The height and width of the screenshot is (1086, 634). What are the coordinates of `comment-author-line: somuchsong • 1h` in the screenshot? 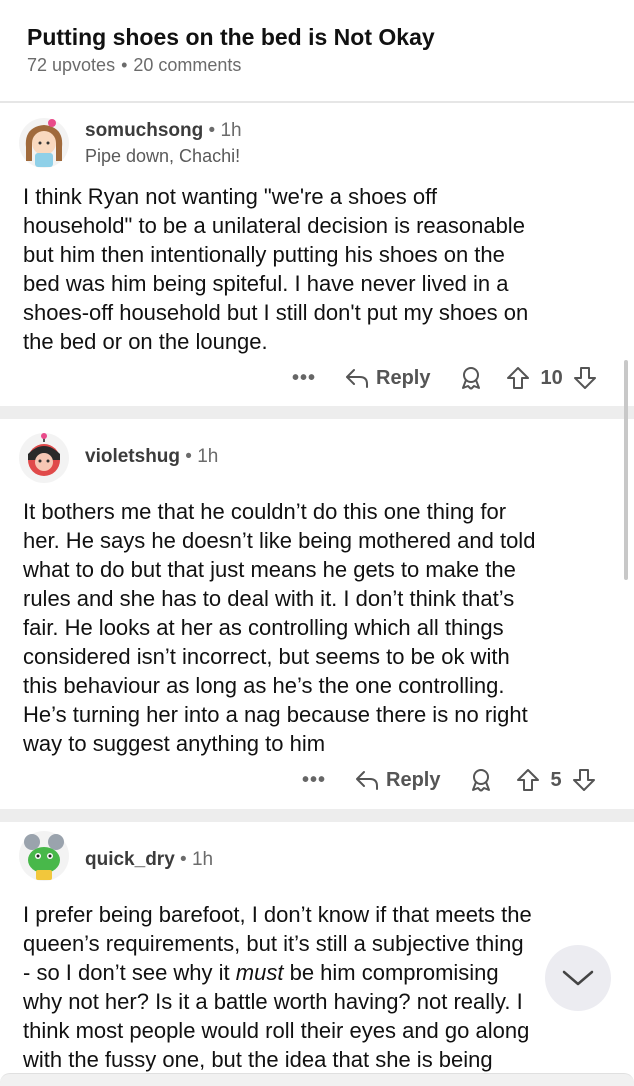 It's located at (163, 130).